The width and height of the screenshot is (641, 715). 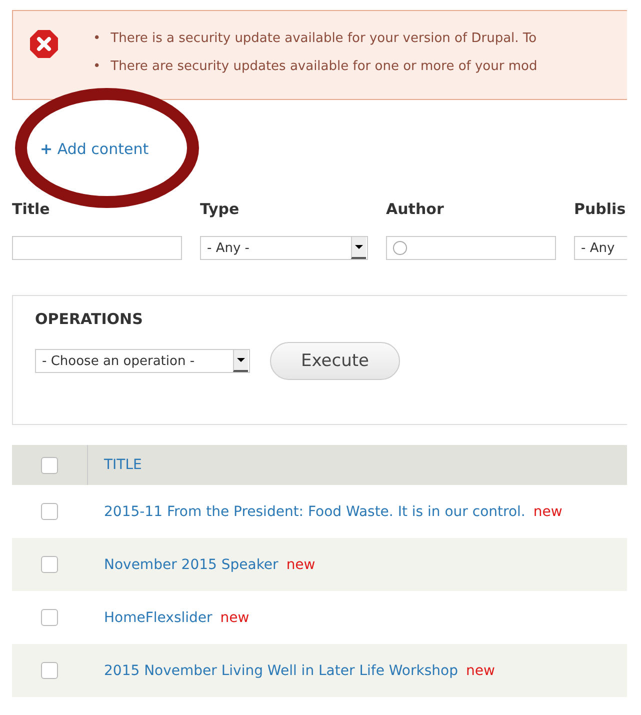 What do you see at coordinates (284, 248) in the screenshot?
I see `select-field: - Any -` at bounding box center [284, 248].